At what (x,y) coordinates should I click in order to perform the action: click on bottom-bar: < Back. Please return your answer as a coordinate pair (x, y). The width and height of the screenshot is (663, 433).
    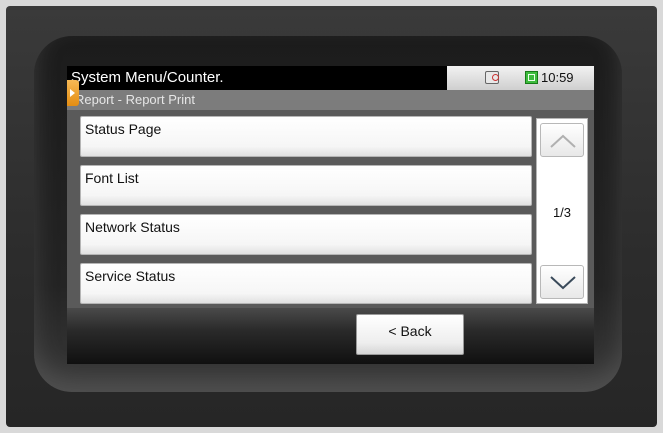
    Looking at the image, I should click on (330, 336).